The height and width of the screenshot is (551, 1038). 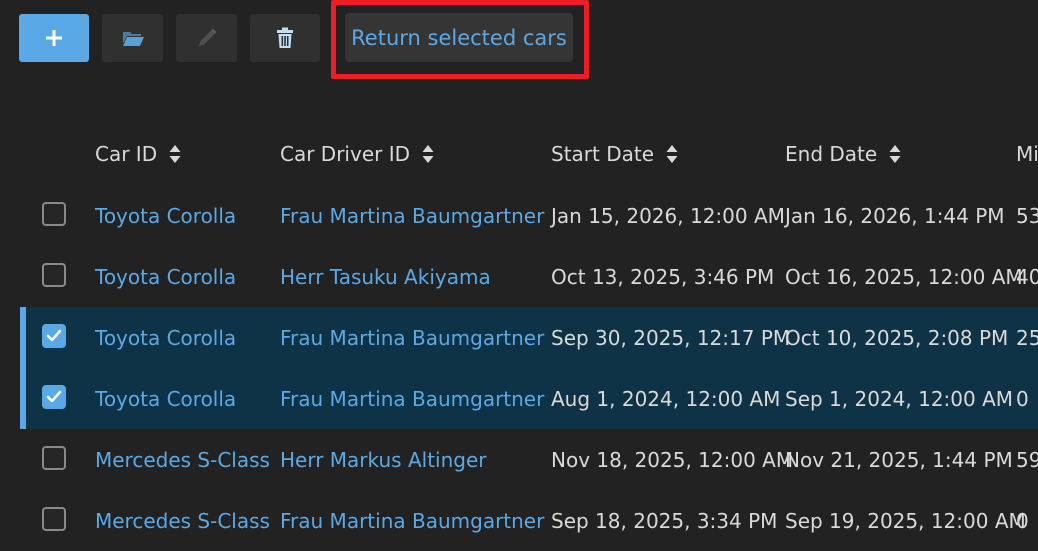 I want to click on header-end-date: End Date, so click(x=843, y=154).